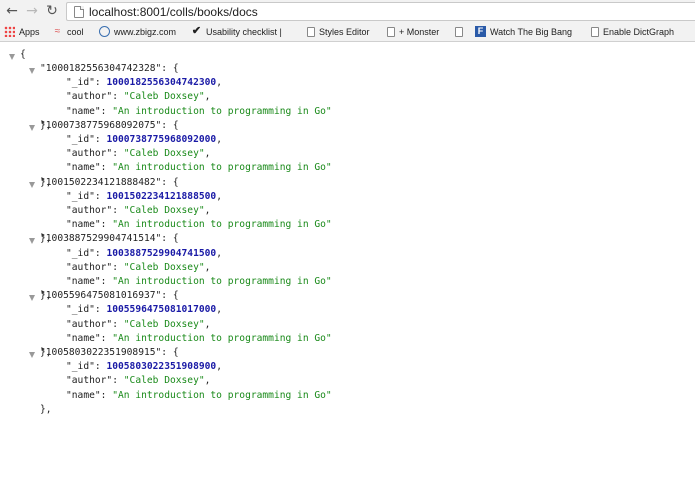 The height and width of the screenshot is (494, 695). What do you see at coordinates (161, 83) in the screenshot?
I see `field-value-number: 1000182556304742300` at bounding box center [161, 83].